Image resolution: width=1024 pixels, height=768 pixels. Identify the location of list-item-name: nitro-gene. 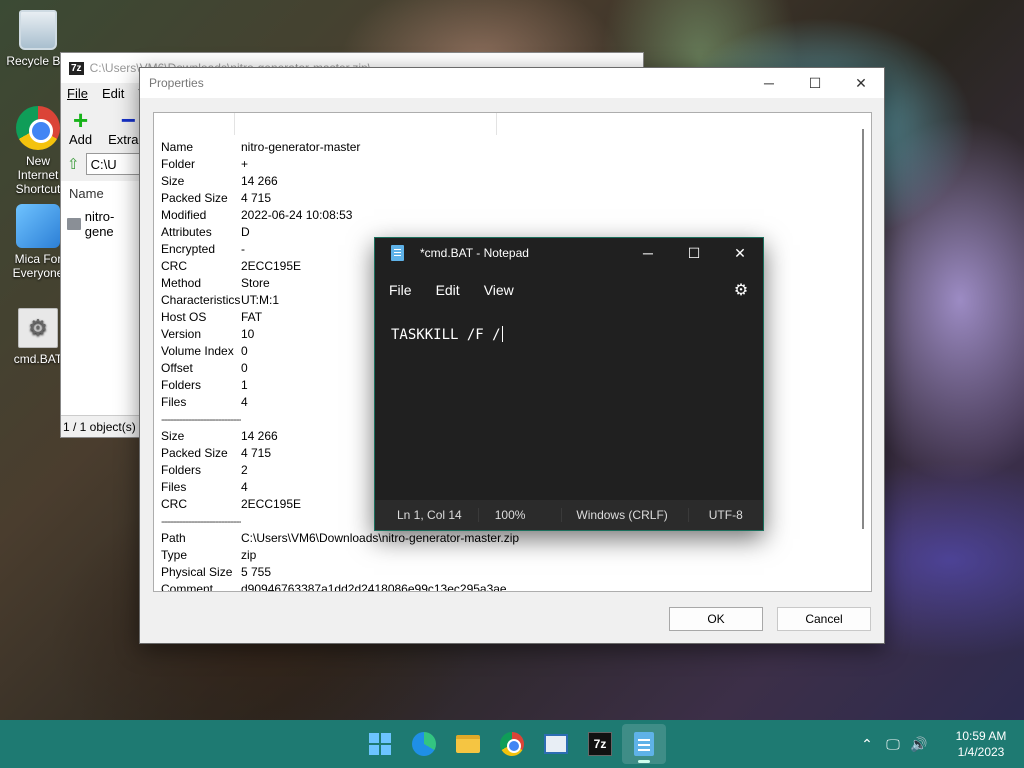
(99, 224).